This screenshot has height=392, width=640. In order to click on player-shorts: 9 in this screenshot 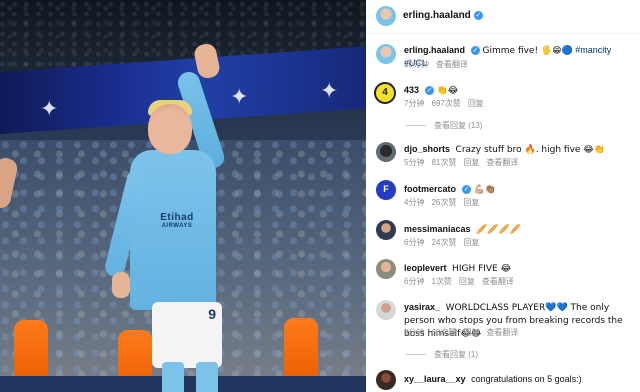, I will do `click(187, 335)`.